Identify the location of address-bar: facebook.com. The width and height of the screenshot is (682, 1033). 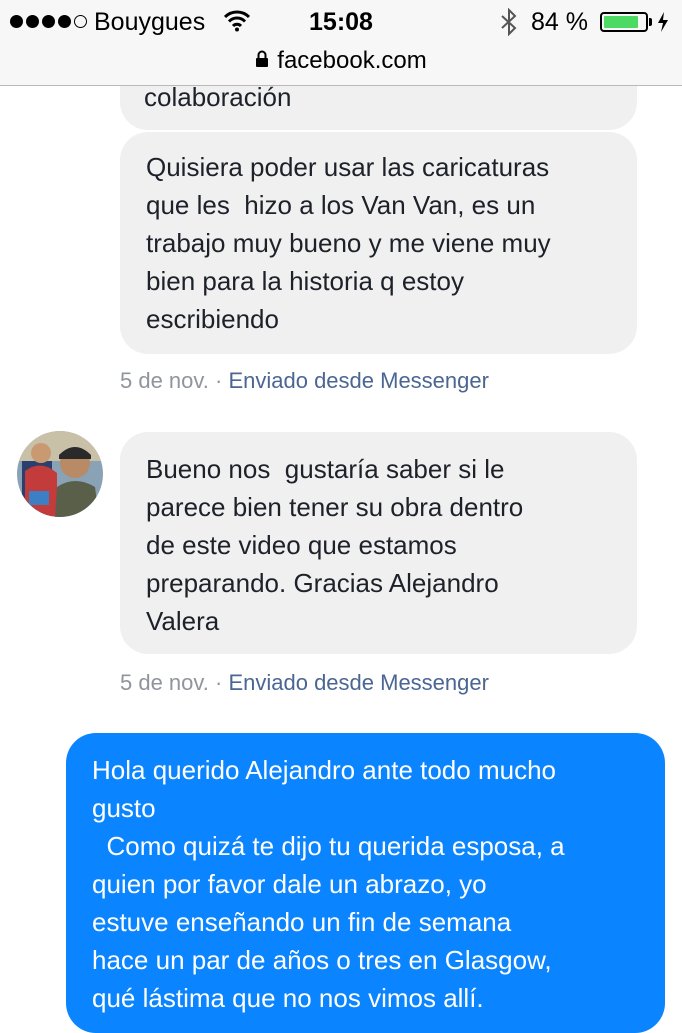
(341, 61).